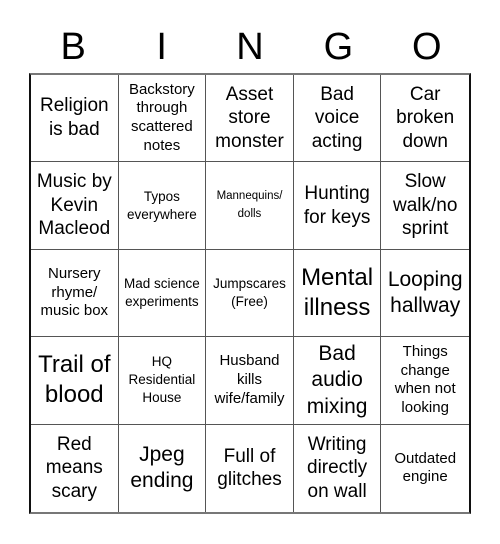 This screenshot has height=544, width=500. Describe the element at coordinates (427, 47) in the screenshot. I see `header-letter-o: O` at that location.